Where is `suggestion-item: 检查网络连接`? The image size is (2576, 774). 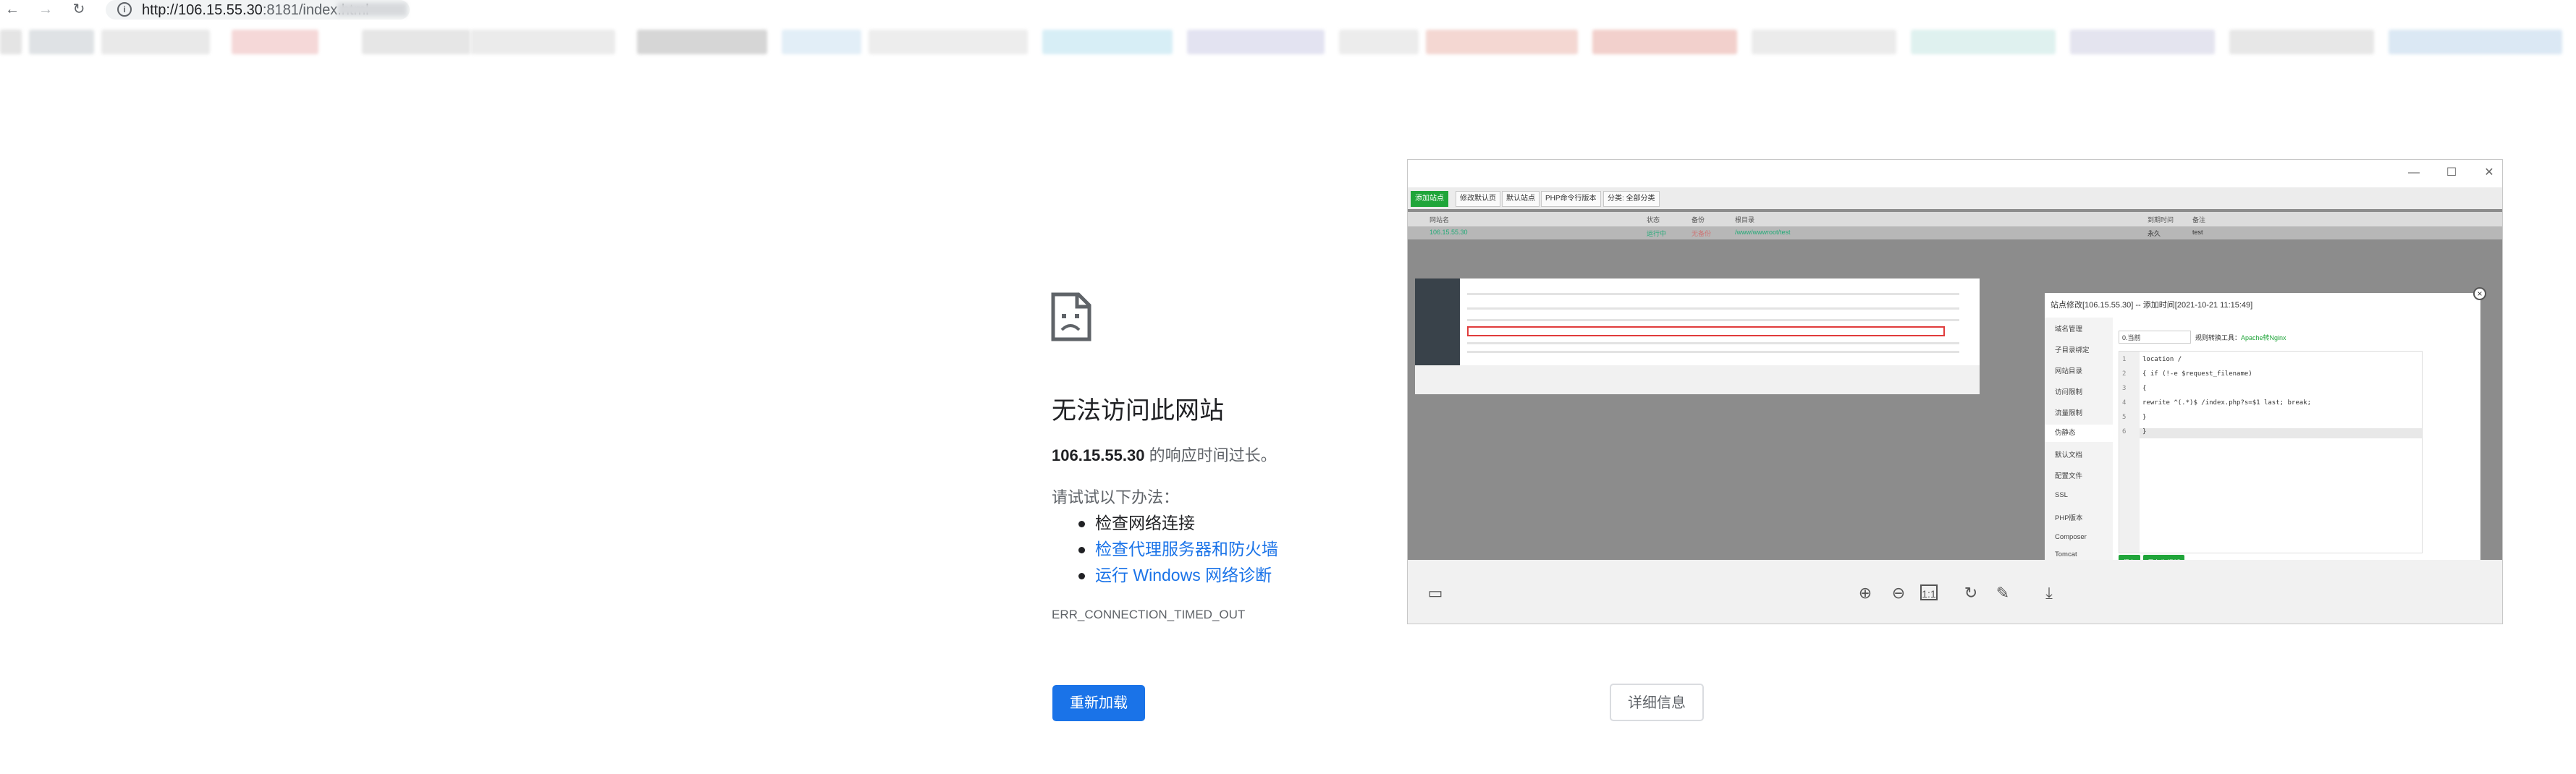 suggestion-item: 检查网络连接 is located at coordinates (1136, 521).